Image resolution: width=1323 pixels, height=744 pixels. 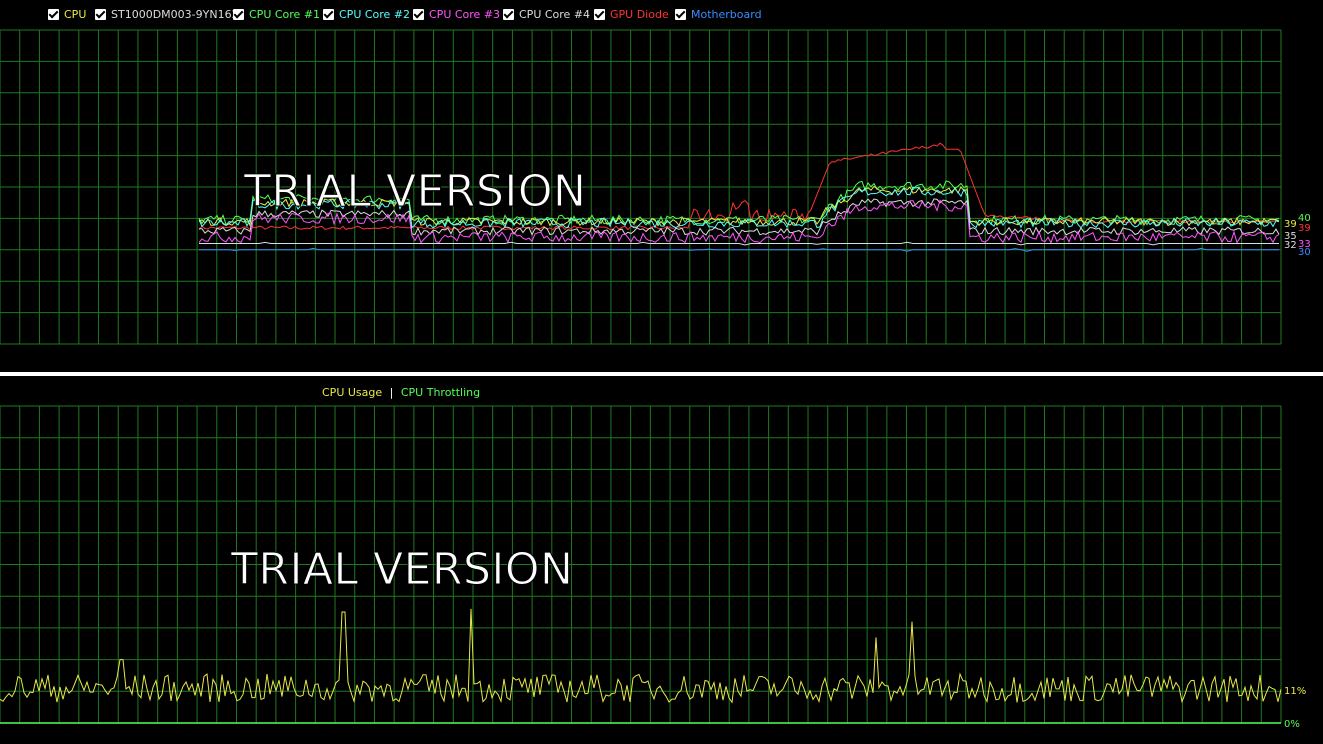 I want to click on legend-item: CPU Core #4, so click(x=546, y=14).